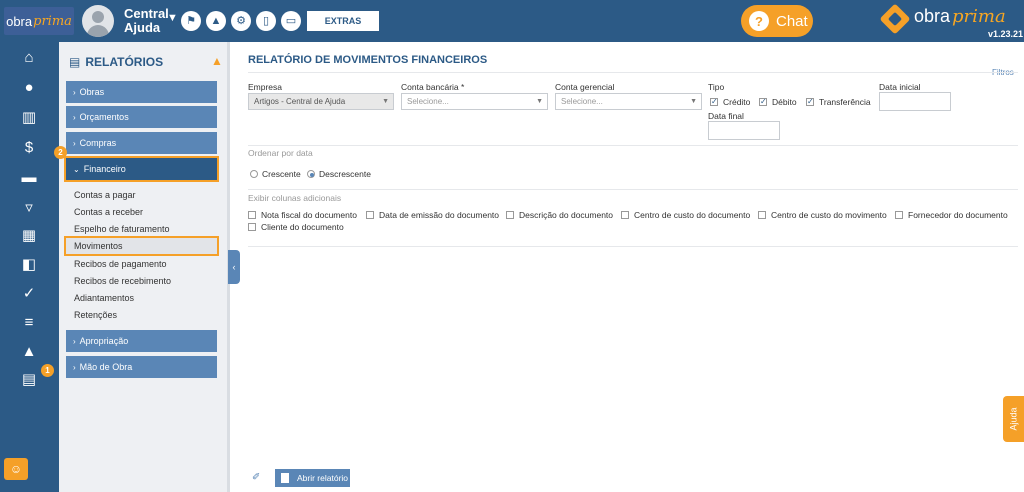 This screenshot has height=492, width=1024. Describe the element at coordinates (105, 195) in the screenshot. I see `sub-item-contas-a-pagar: Contas a pagar` at that location.